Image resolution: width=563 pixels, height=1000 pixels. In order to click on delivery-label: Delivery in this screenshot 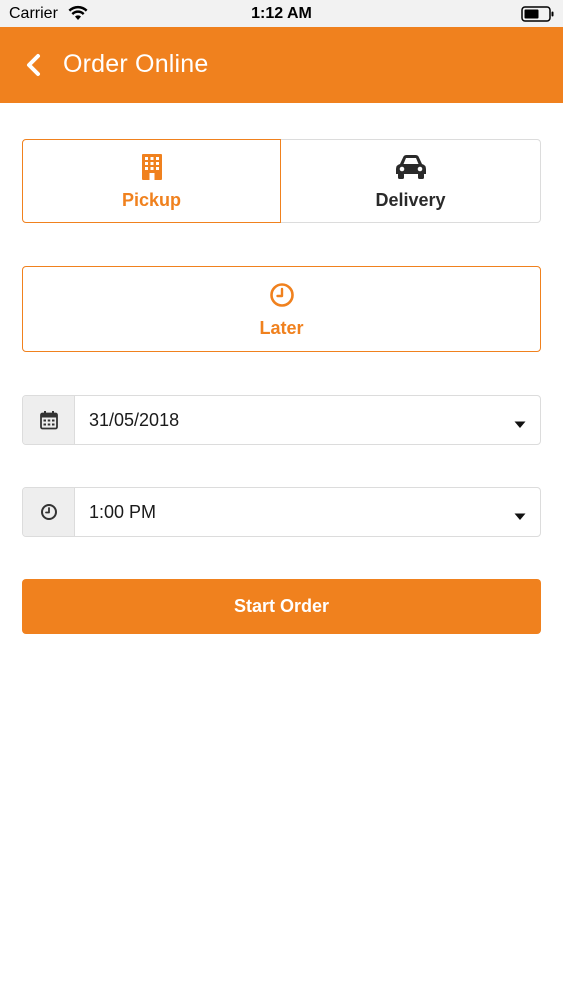, I will do `click(410, 200)`.